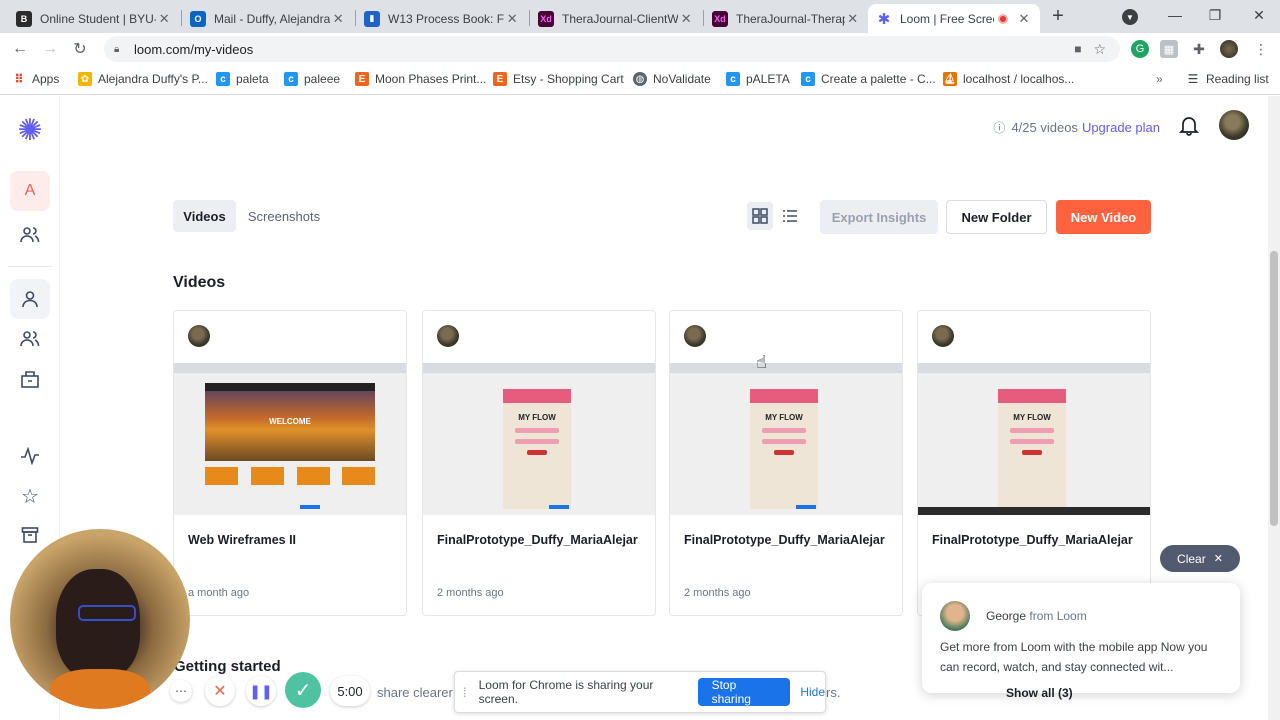  What do you see at coordinates (242, 79) in the screenshot?
I see `bookmark: c paleta` at bounding box center [242, 79].